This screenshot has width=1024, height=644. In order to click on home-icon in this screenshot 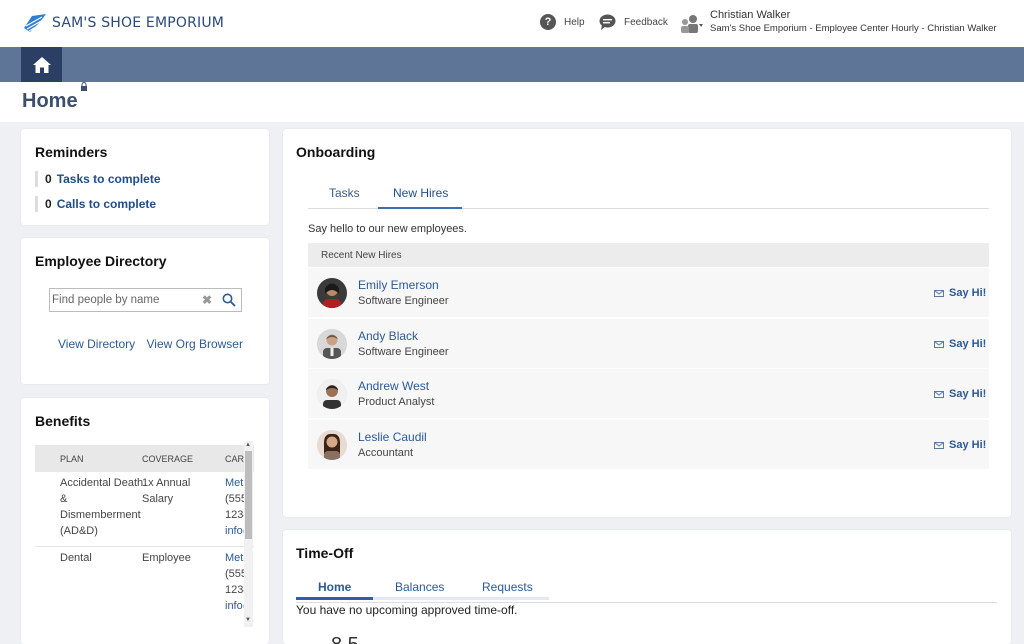, I will do `click(41, 64)`.